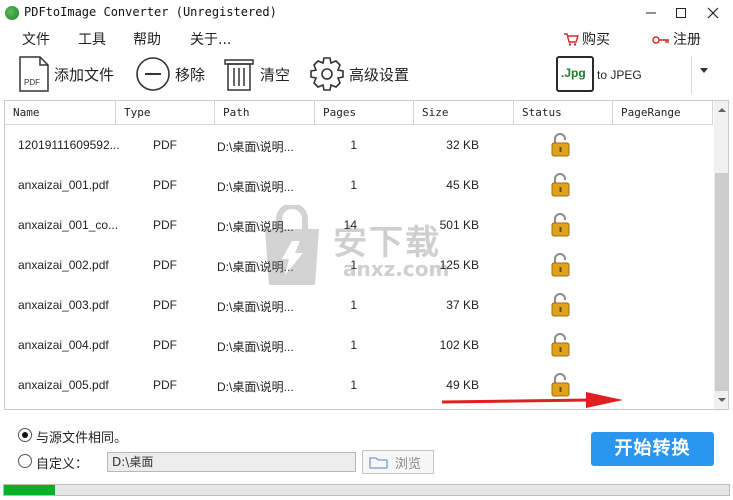 The height and width of the screenshot is (500, 733). What do you see at coordinates (92, 39) in the screenshot?
I see `menu-tools: 工具` at bounding box center [92, 39].